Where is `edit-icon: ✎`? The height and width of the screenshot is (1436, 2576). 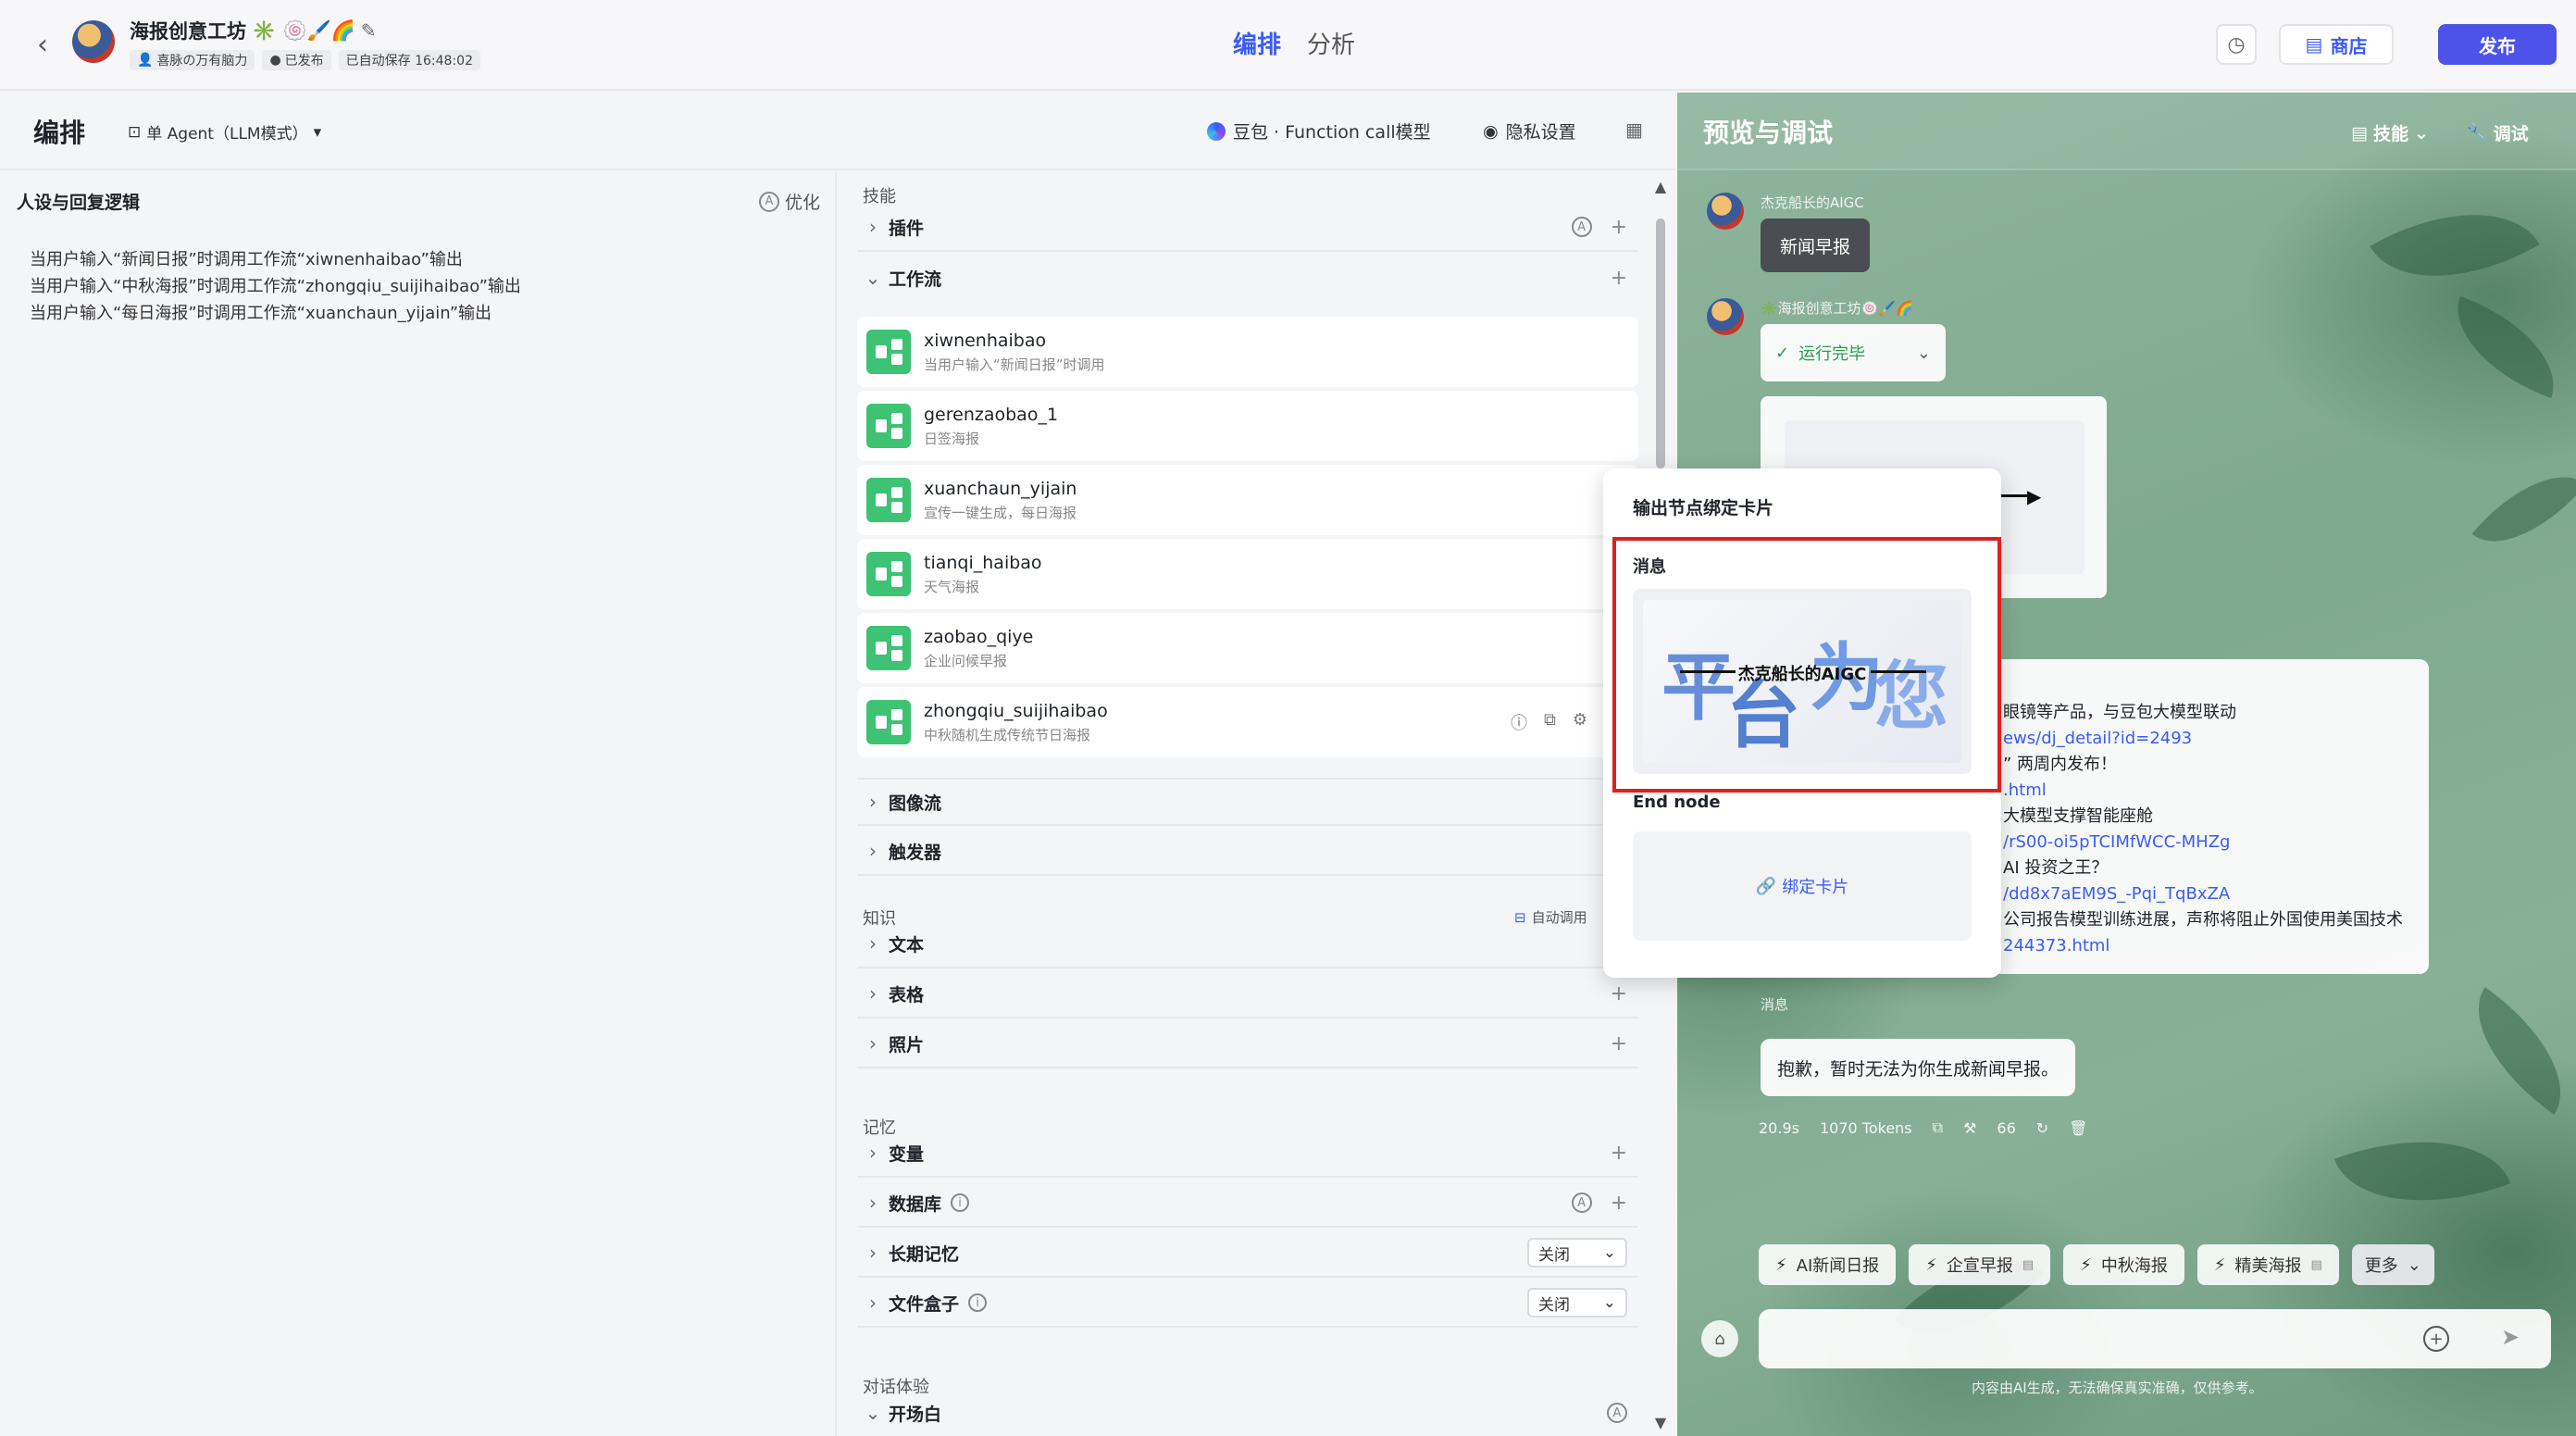
edit-icon: ✎ is located at coordinates (369, 30).